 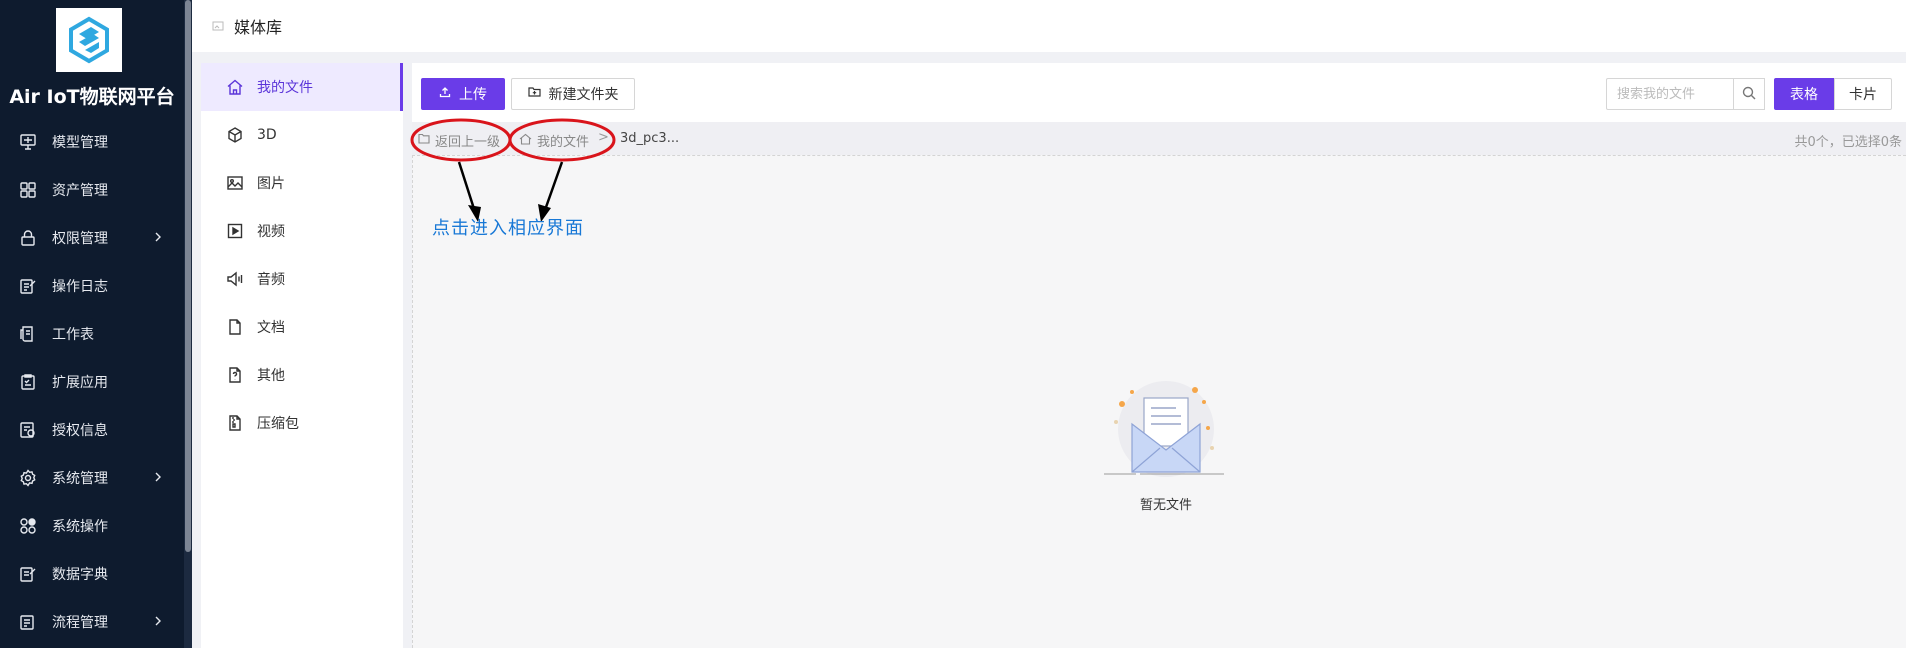 I want to click on search-button, so click(x=1749, y=94).